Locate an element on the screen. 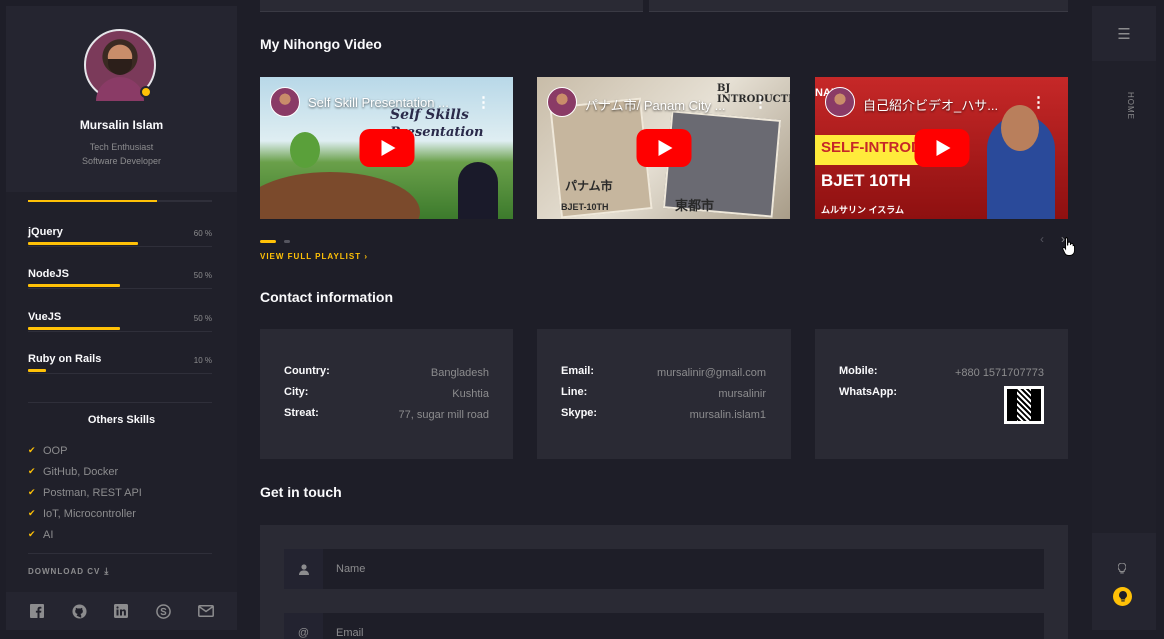 Image resolution: width=1164 pixels, height=639 pixels. skill-name: Ruby on Rails is located at coordinates (65, 359).